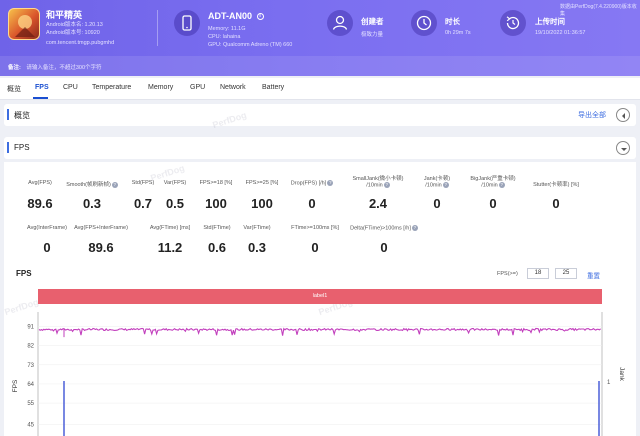  What do you see at coordinates (273, 87) in the screenshot?
I see `tab-battery: Battery` at bounding box center [273, 87].